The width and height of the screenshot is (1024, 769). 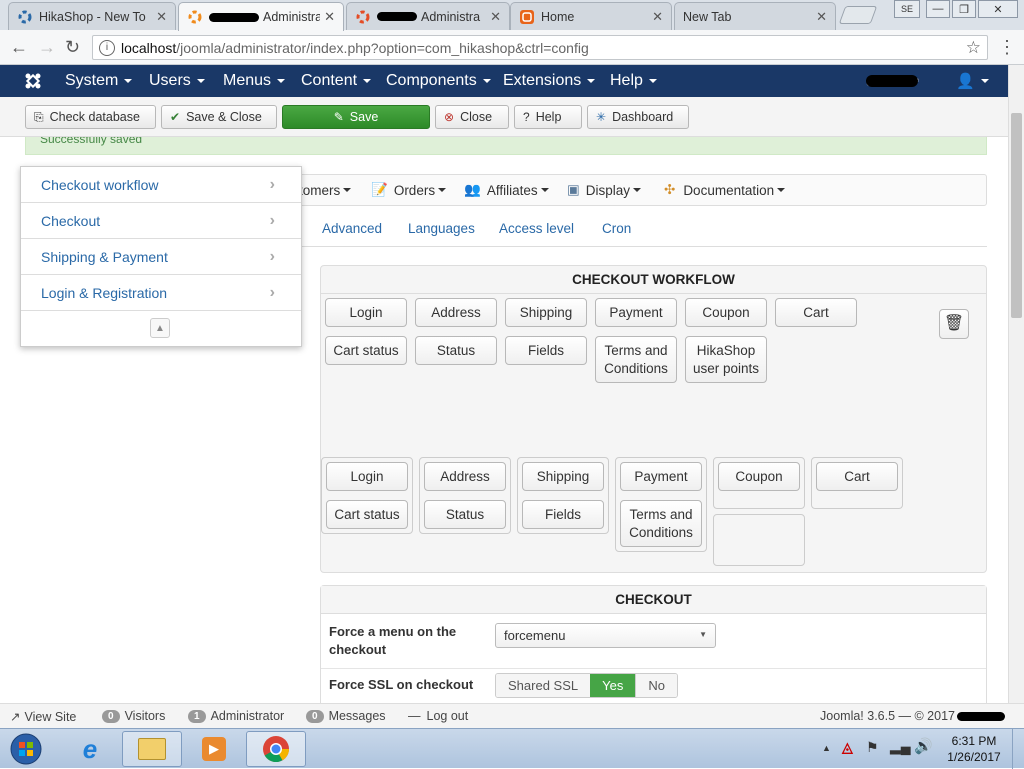 I want to click on menu-content: Content, so click(x=336, y=81).